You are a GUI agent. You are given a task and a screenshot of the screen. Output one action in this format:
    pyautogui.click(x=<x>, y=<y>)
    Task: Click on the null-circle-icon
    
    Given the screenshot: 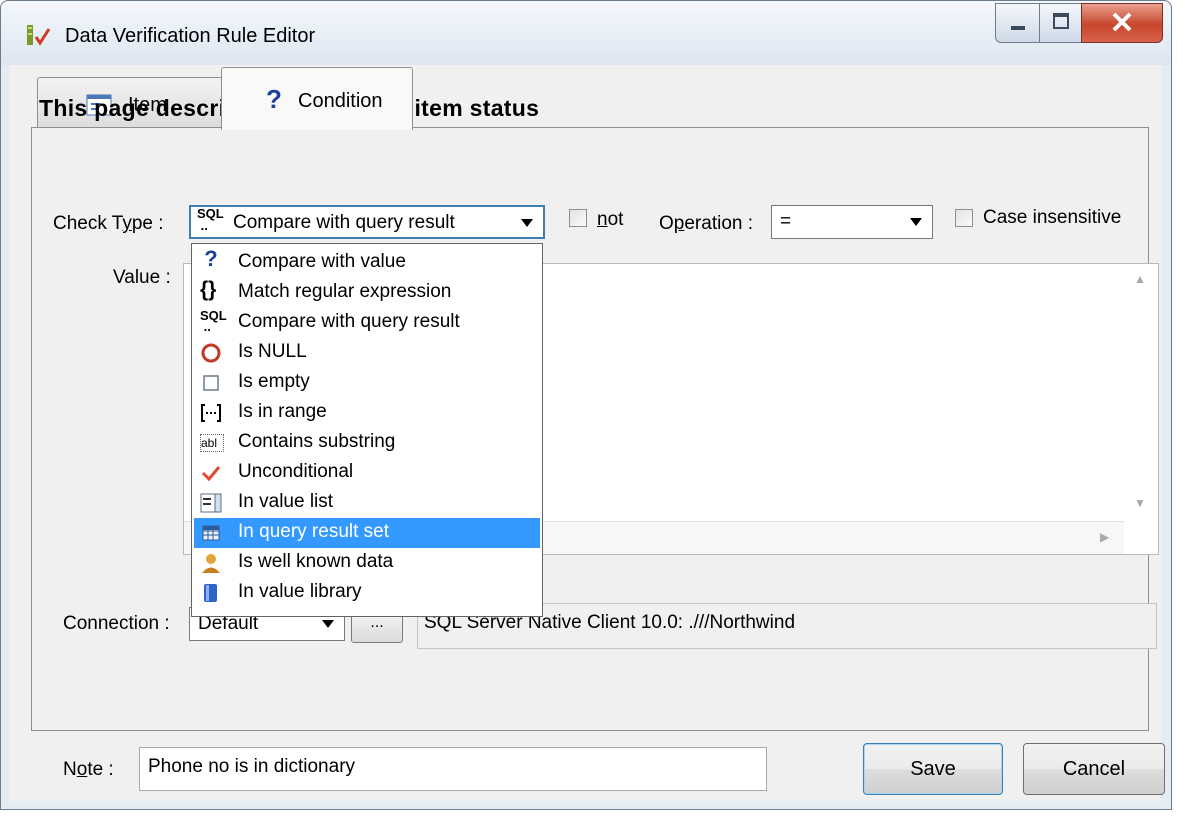 What is the action you would take?
    pyautogui.click(x=211, y=353)
    